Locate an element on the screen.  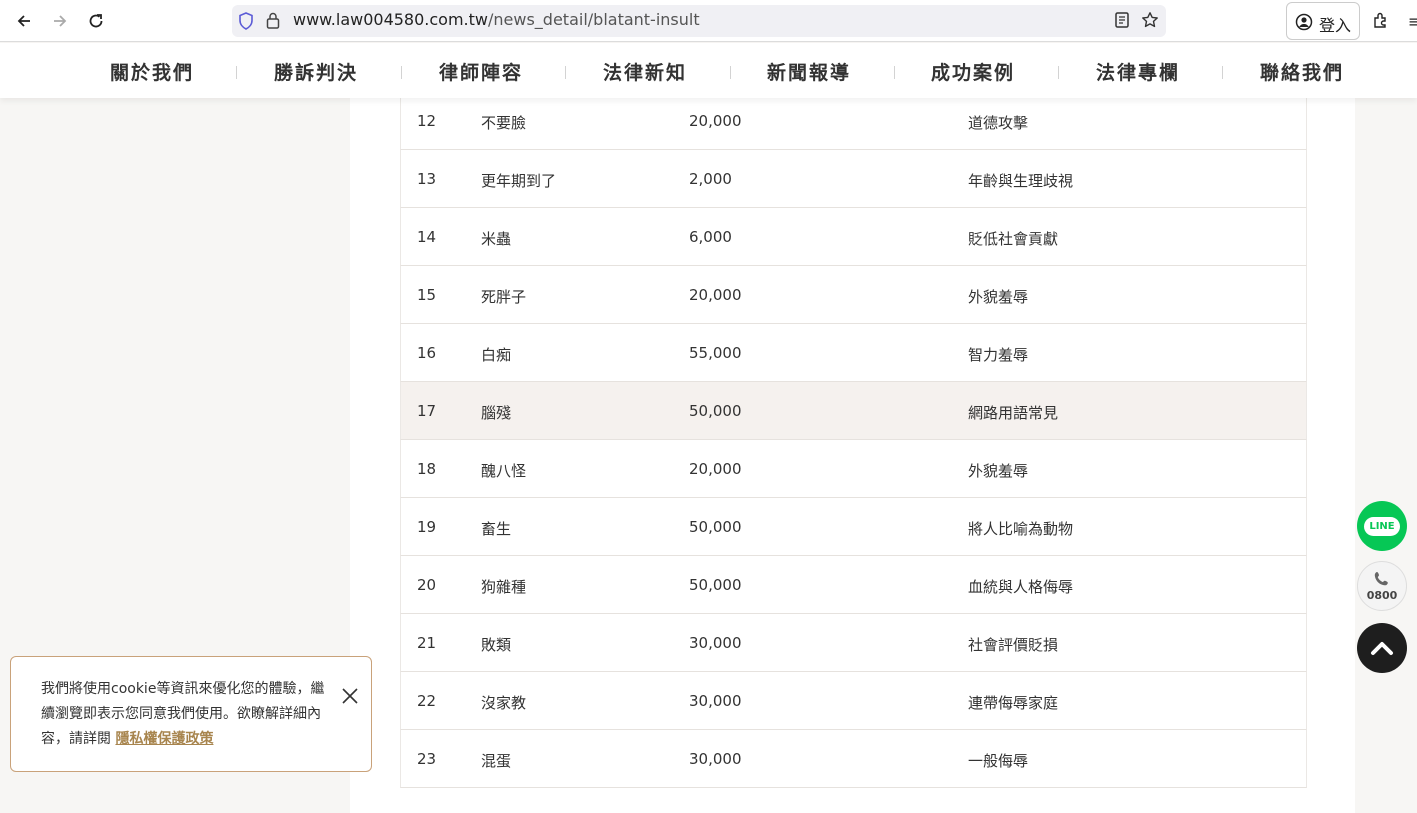
insult-word: 敗類 is located at coordinates (496, 645).